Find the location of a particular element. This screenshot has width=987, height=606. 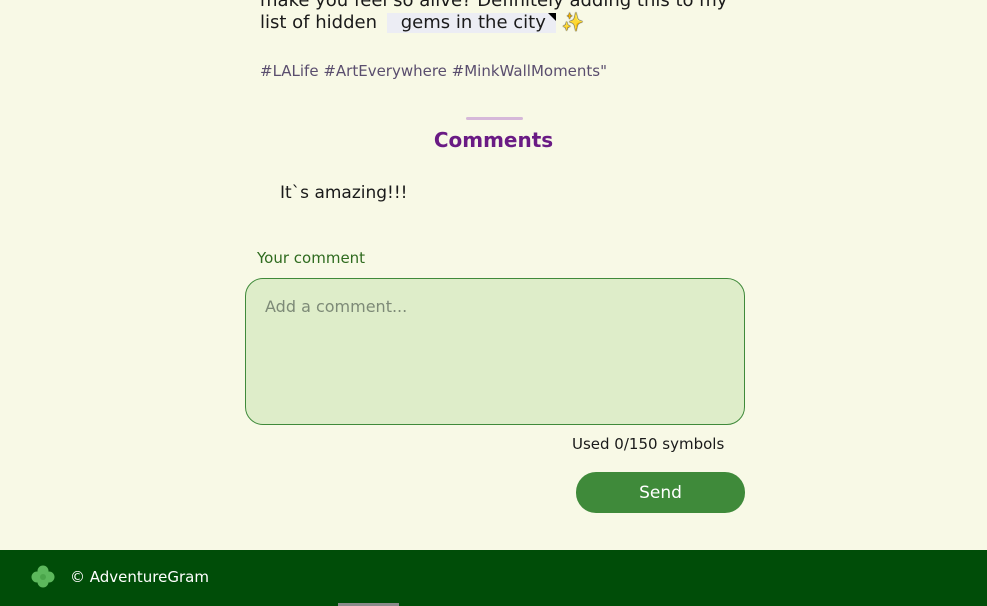

post-text-prefix: list of hidden is located at coordinates (318, 22).